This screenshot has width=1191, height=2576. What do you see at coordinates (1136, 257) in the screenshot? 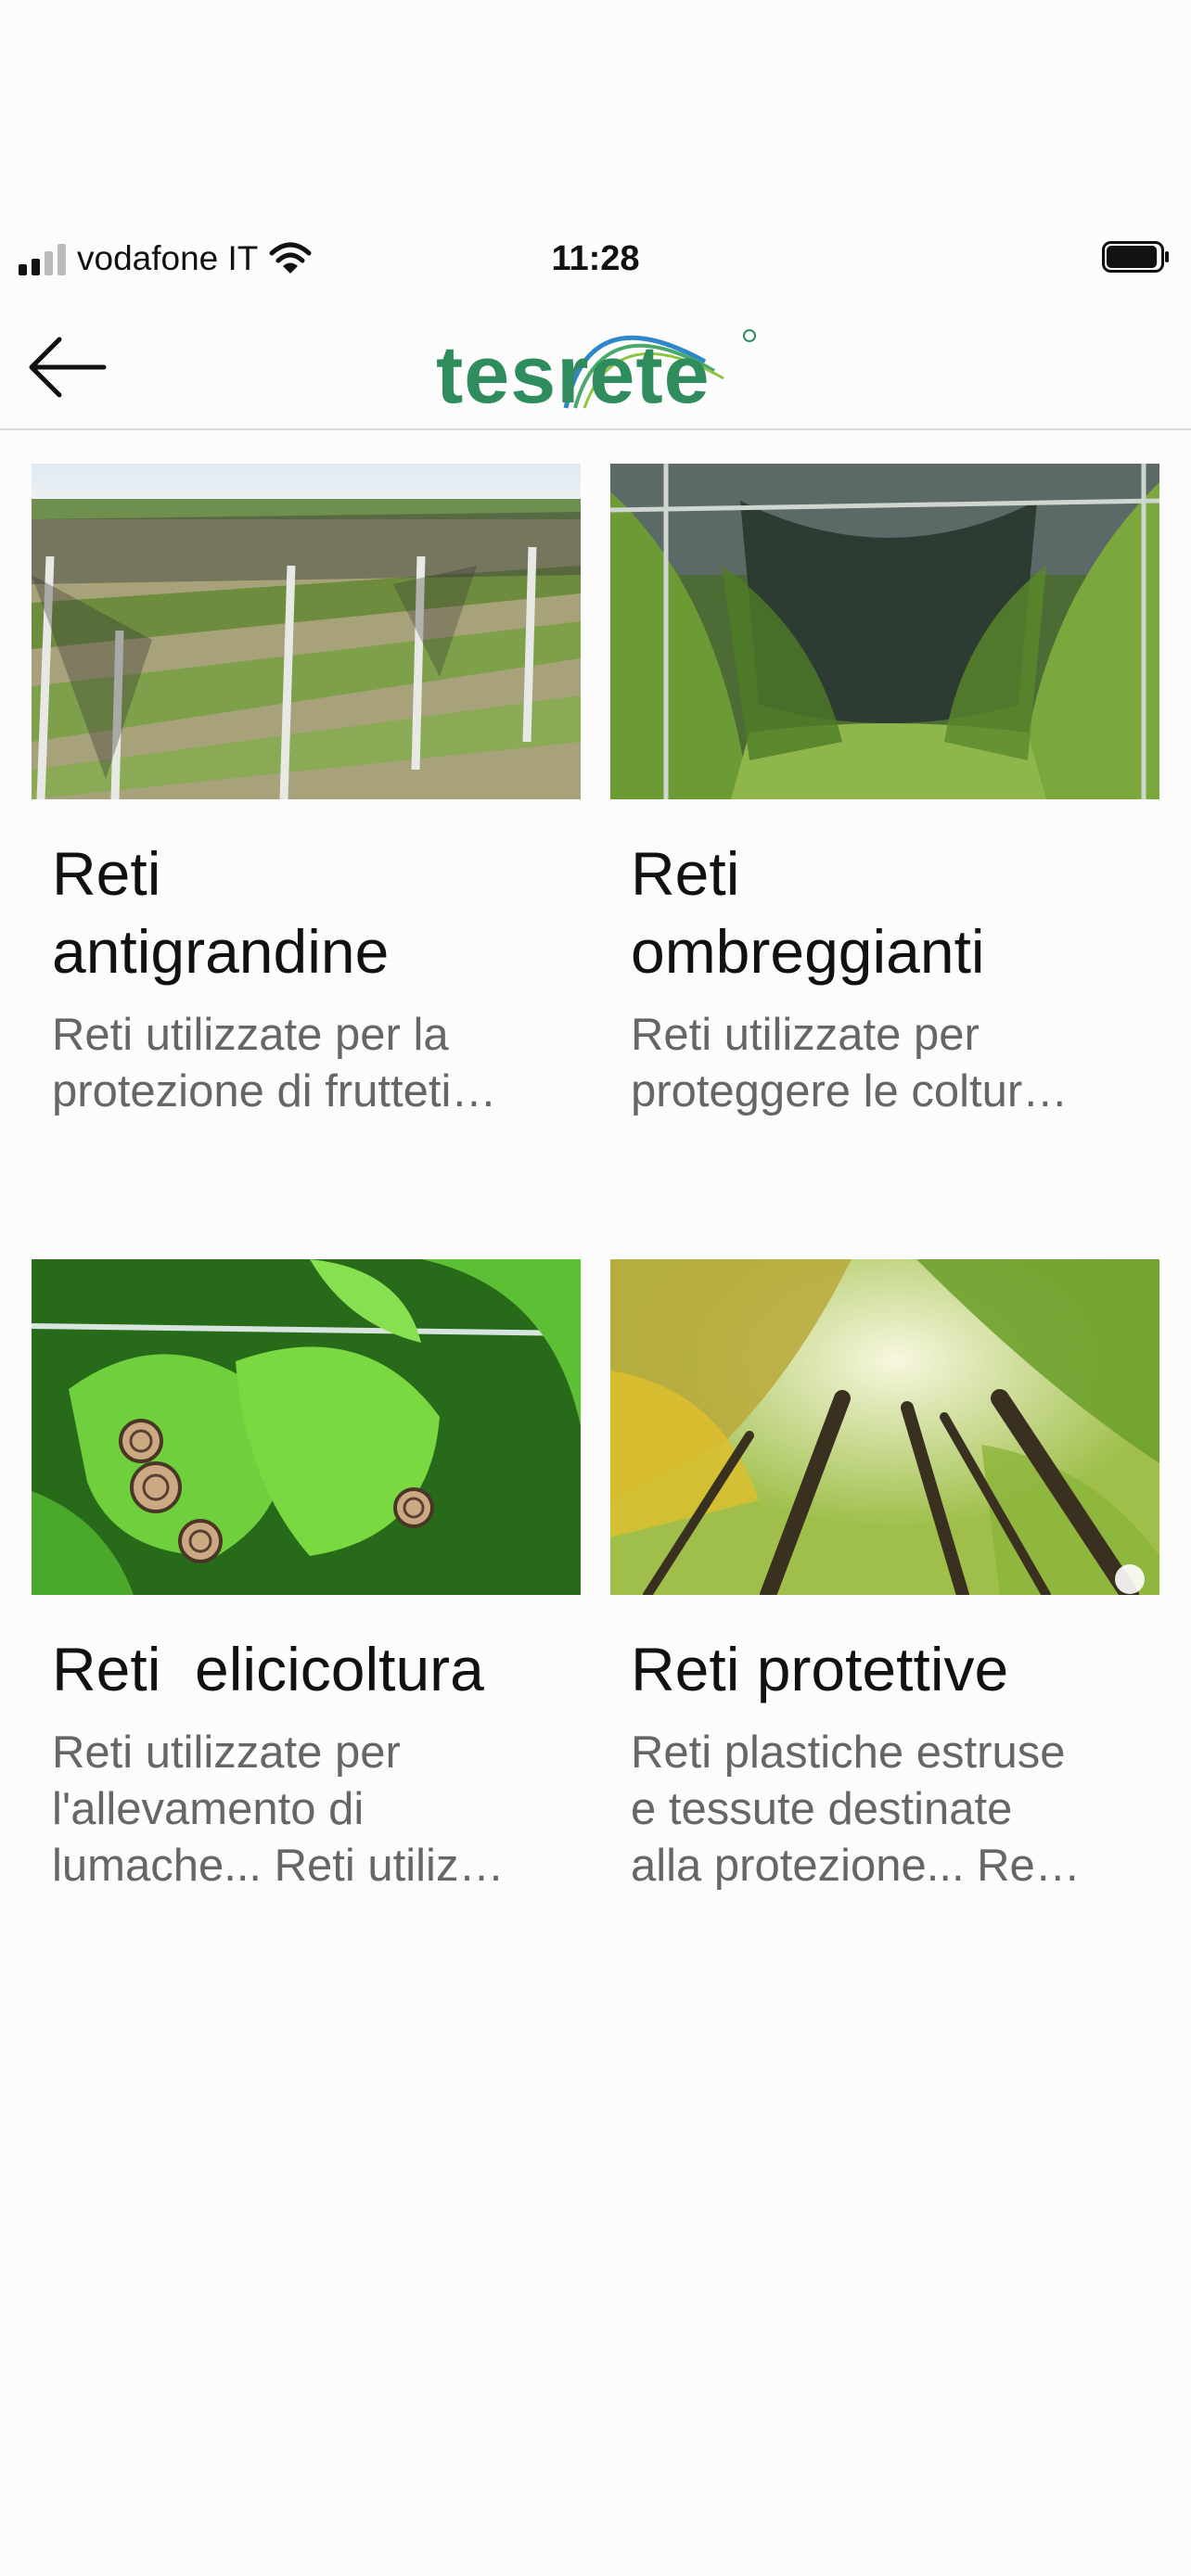
I see `battery-icon` at bounding box center [1136, 257].